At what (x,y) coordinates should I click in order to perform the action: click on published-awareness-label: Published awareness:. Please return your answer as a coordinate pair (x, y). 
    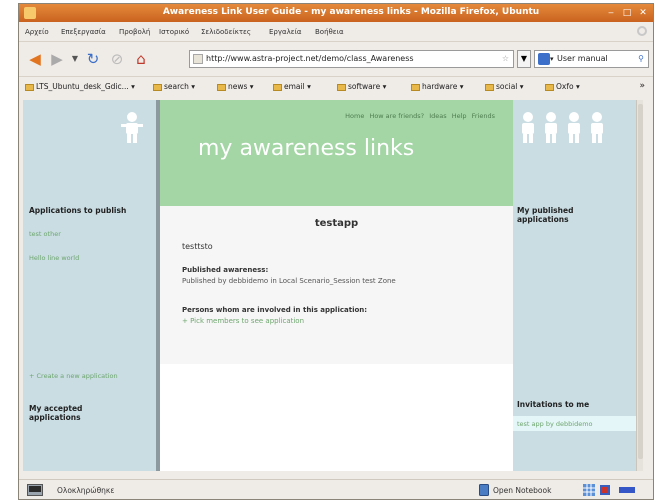
    Looking at the image, I should click on (225, 270).